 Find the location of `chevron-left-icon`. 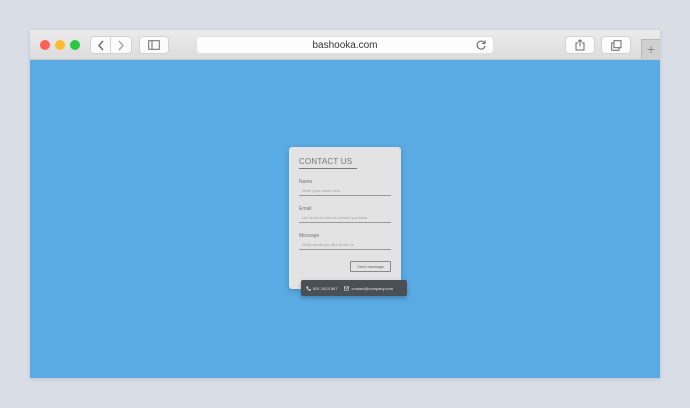

chevron-left-icon is located at coordinates (100, 45).